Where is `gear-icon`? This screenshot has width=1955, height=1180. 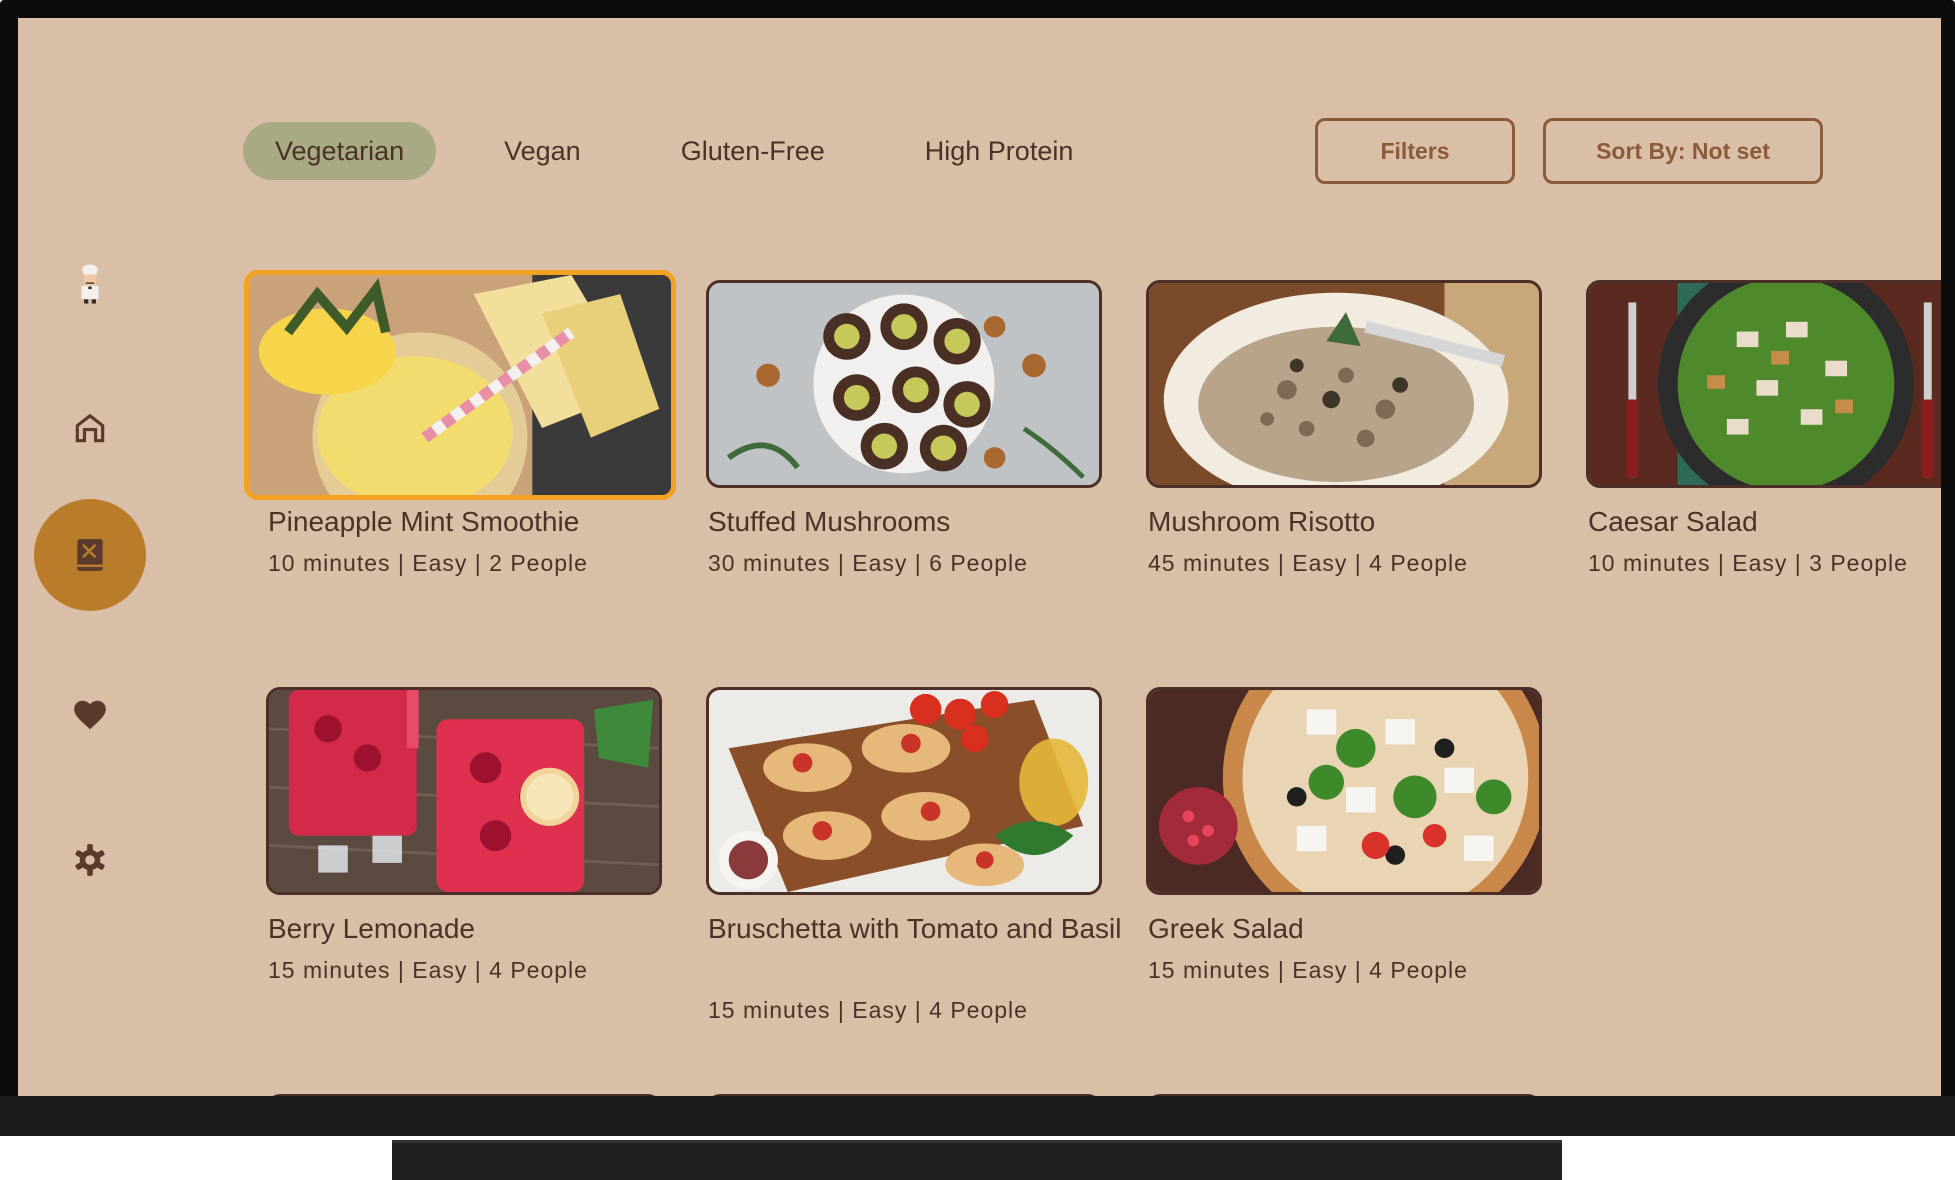 gear-icon is located at coordinates (90, 860).